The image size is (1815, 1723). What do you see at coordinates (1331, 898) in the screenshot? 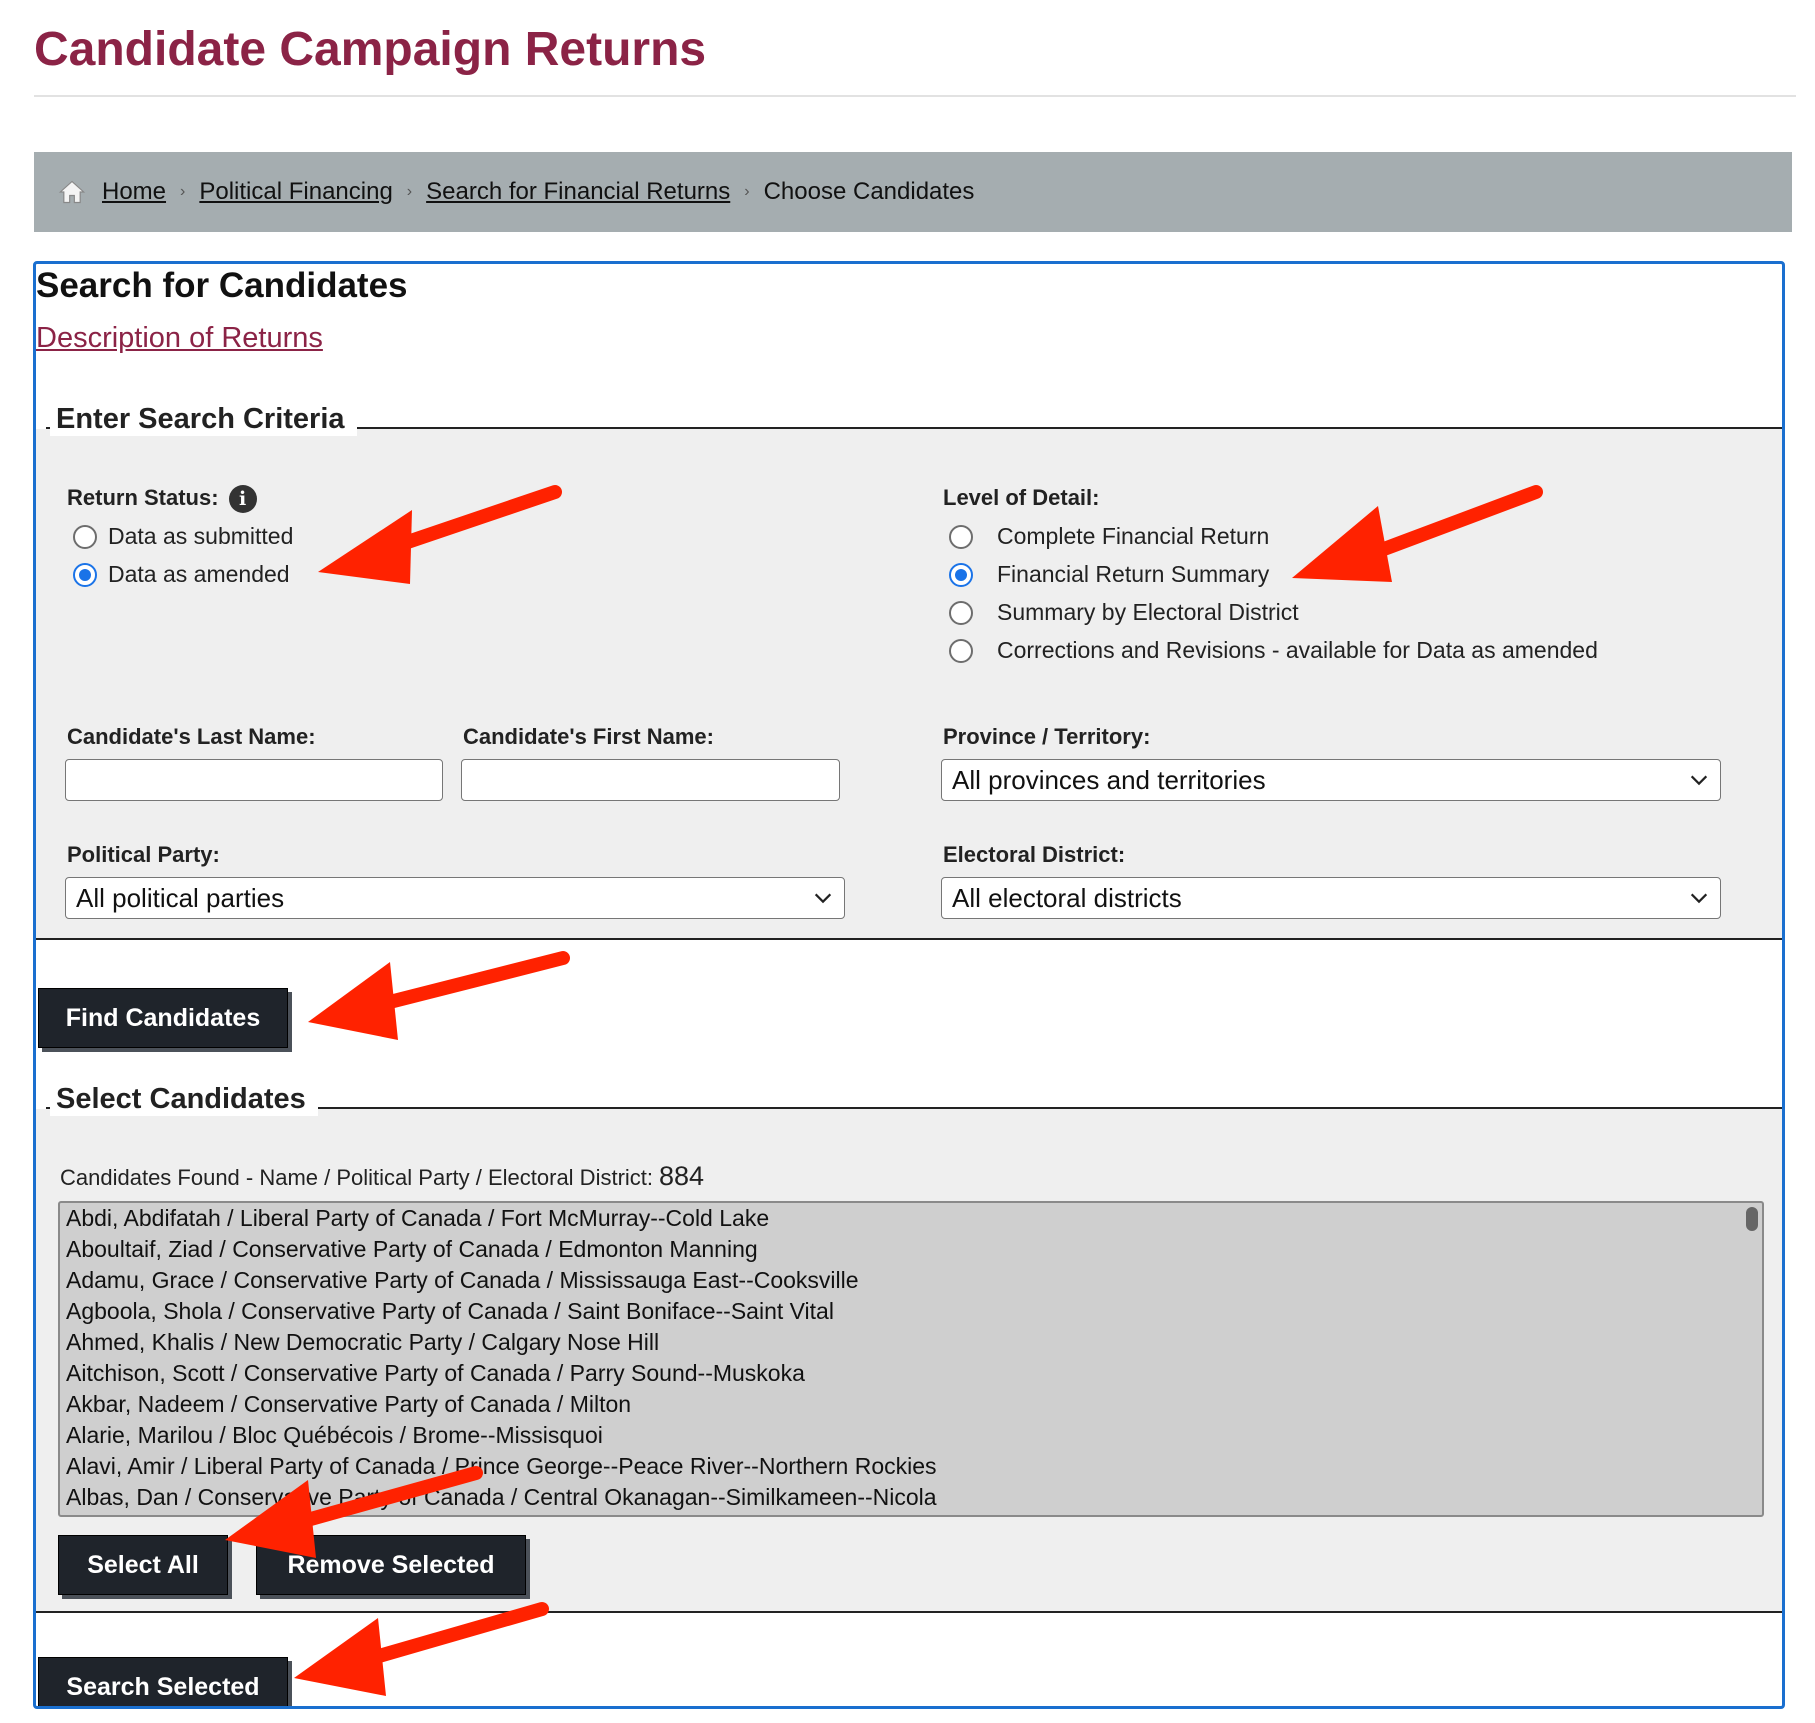
I see `electoral-district-select: All electoral districts` at bounding box center [1331, 898].